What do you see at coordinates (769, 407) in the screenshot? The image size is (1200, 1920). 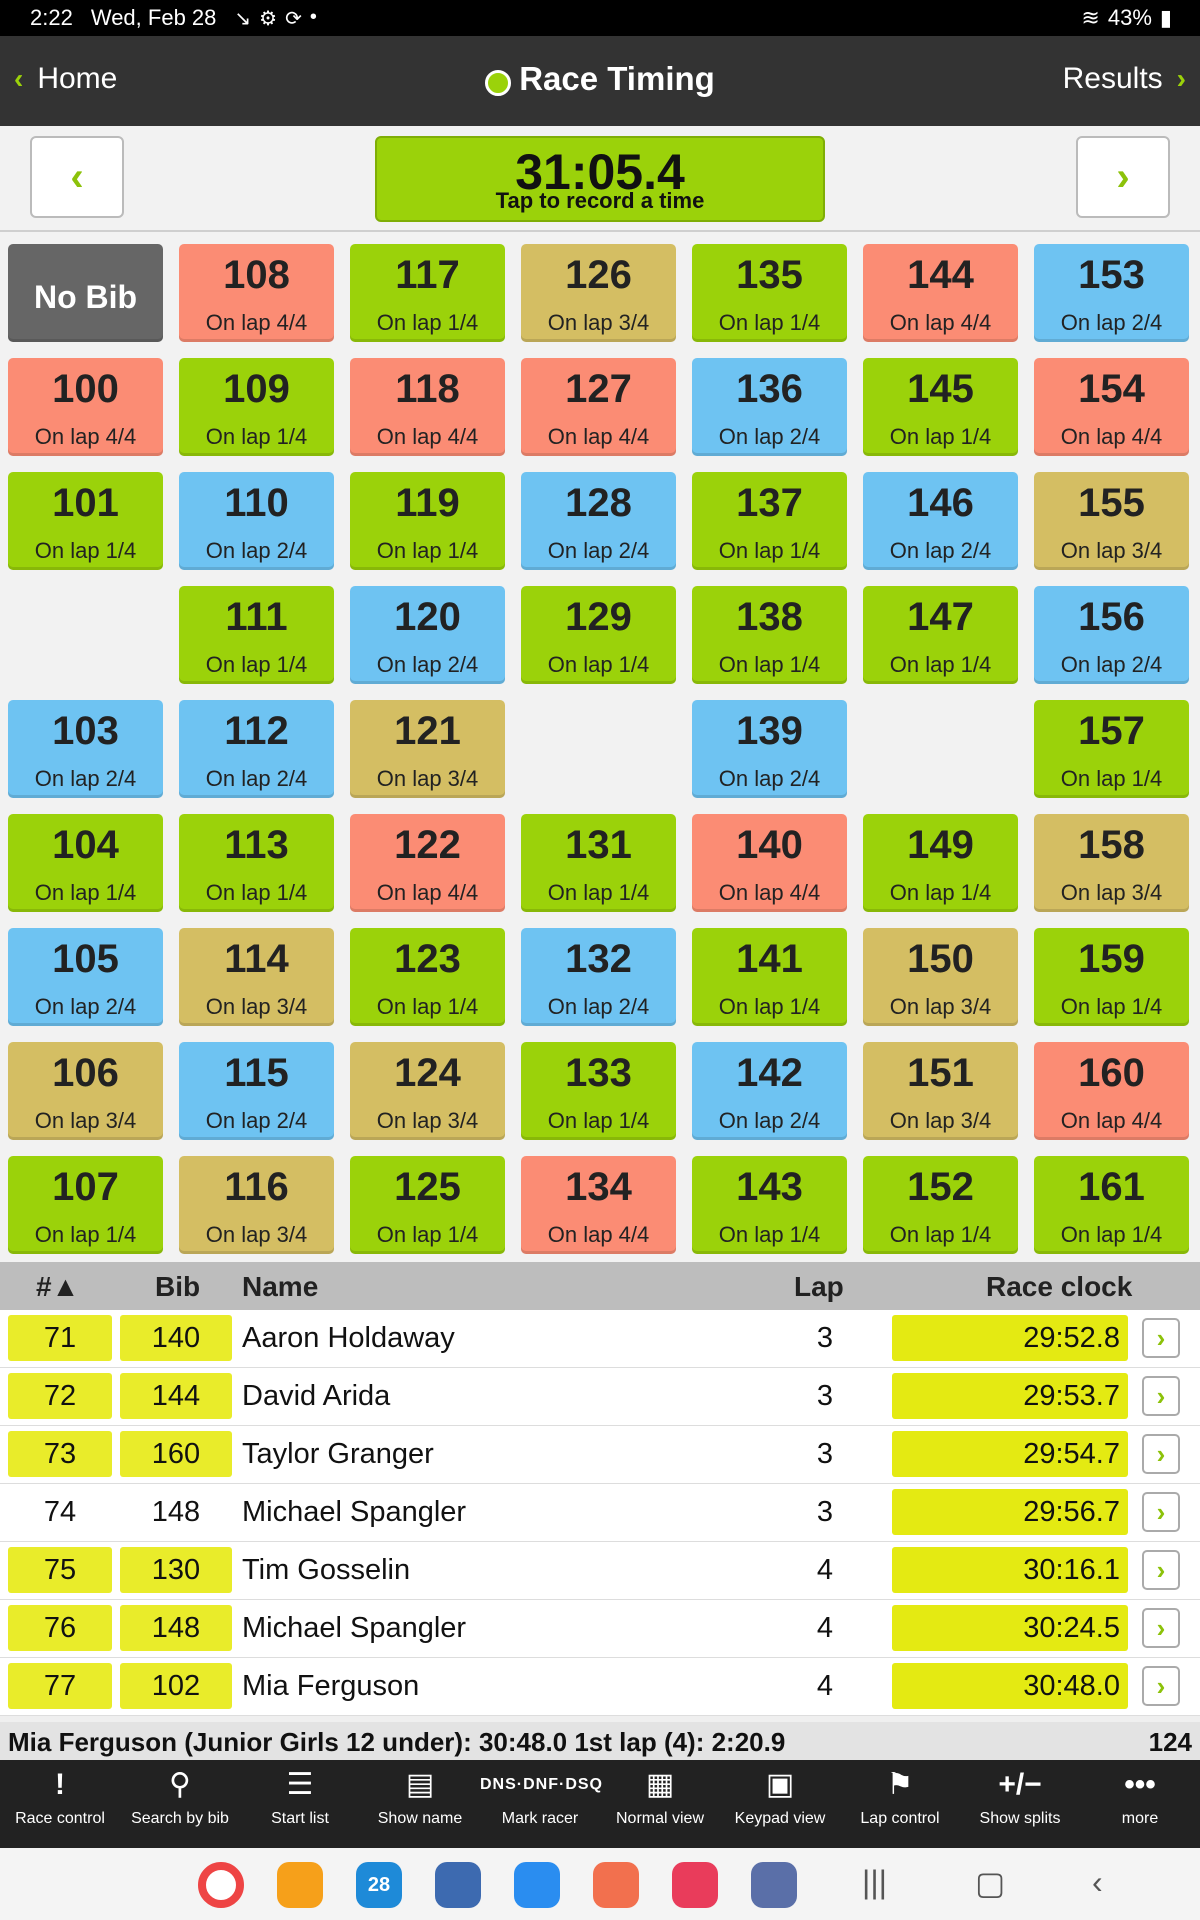 I see `bib-tile: 136 On lap 2/4` at bounding box center [769, 407].